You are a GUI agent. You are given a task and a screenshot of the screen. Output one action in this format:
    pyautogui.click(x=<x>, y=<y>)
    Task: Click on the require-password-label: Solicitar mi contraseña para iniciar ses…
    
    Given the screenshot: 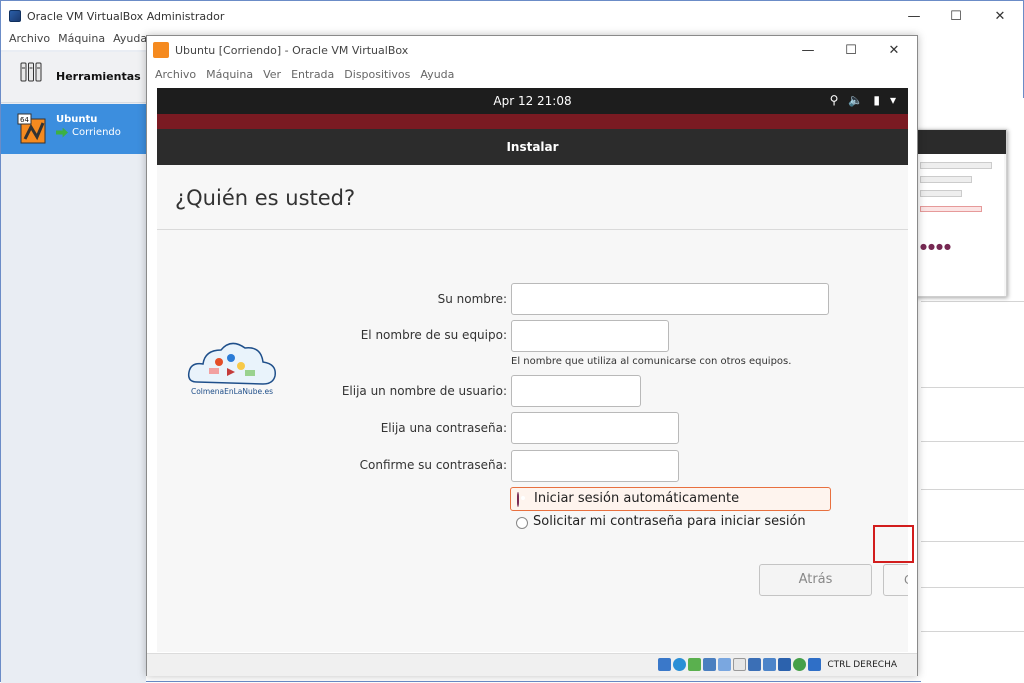 What is the action you would take?
    pyautogui.click(x=669, y=521)
    